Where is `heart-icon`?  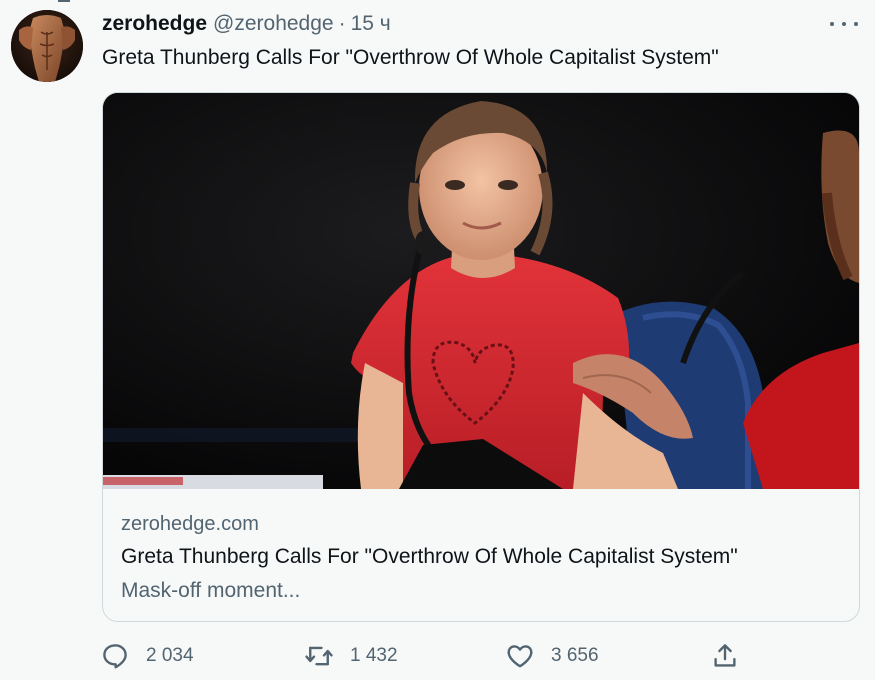
heart-icon is located at coordinates (520, 656).